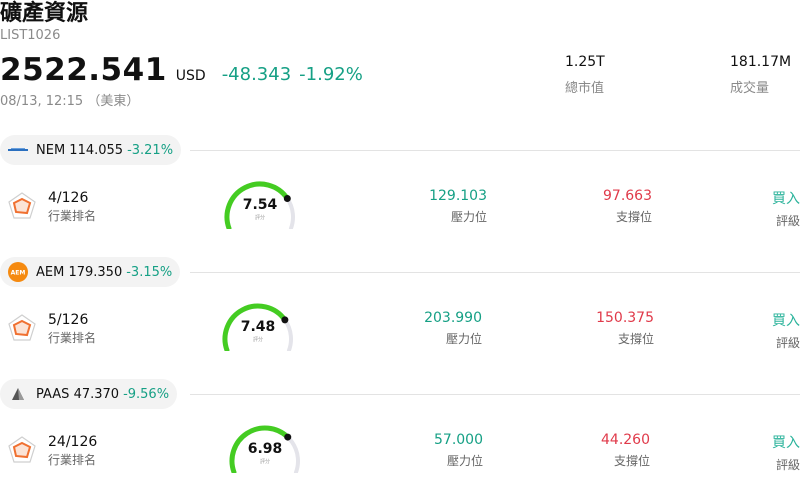 The height and width of the screenshot is (488, 800). I want to click on resistance-level: 129.103 壓力位, so click(442, 206).